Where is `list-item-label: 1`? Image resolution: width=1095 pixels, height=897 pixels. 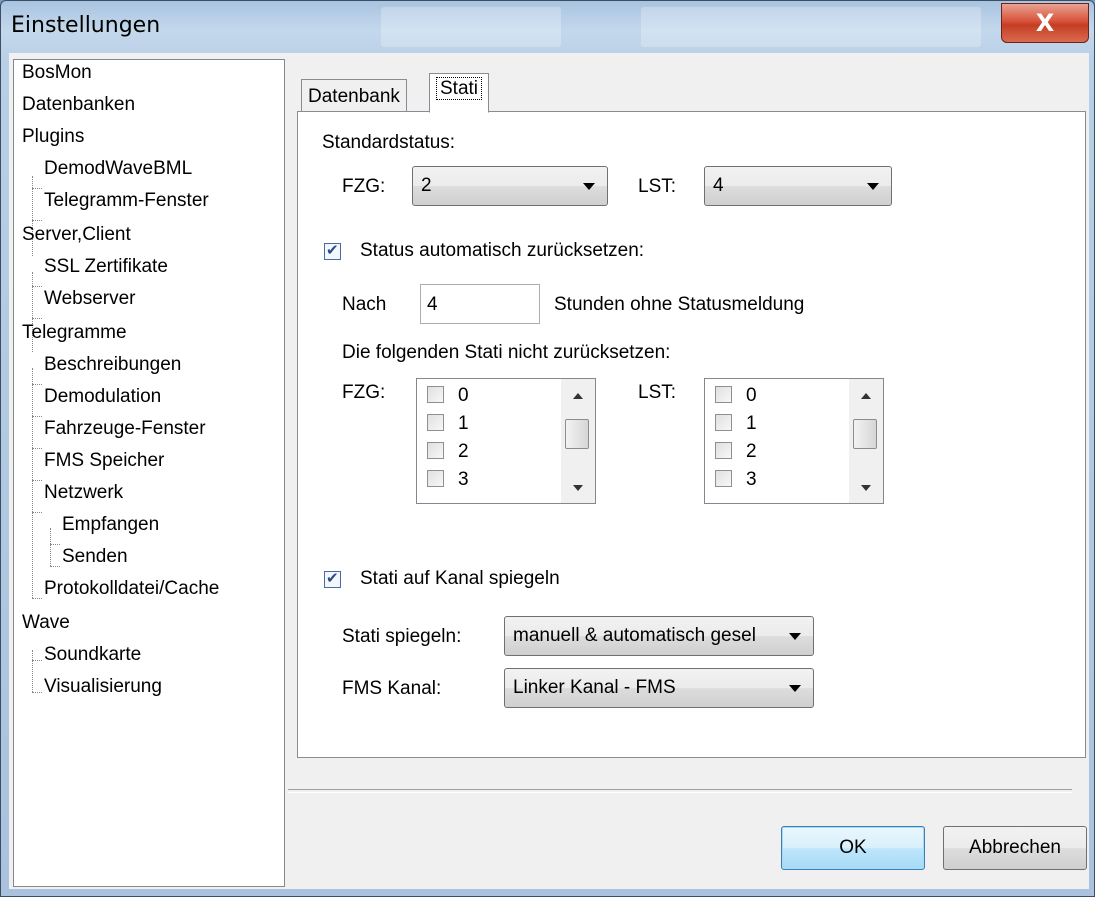
list-item-label: 1 is located at coordinates (751, 423).